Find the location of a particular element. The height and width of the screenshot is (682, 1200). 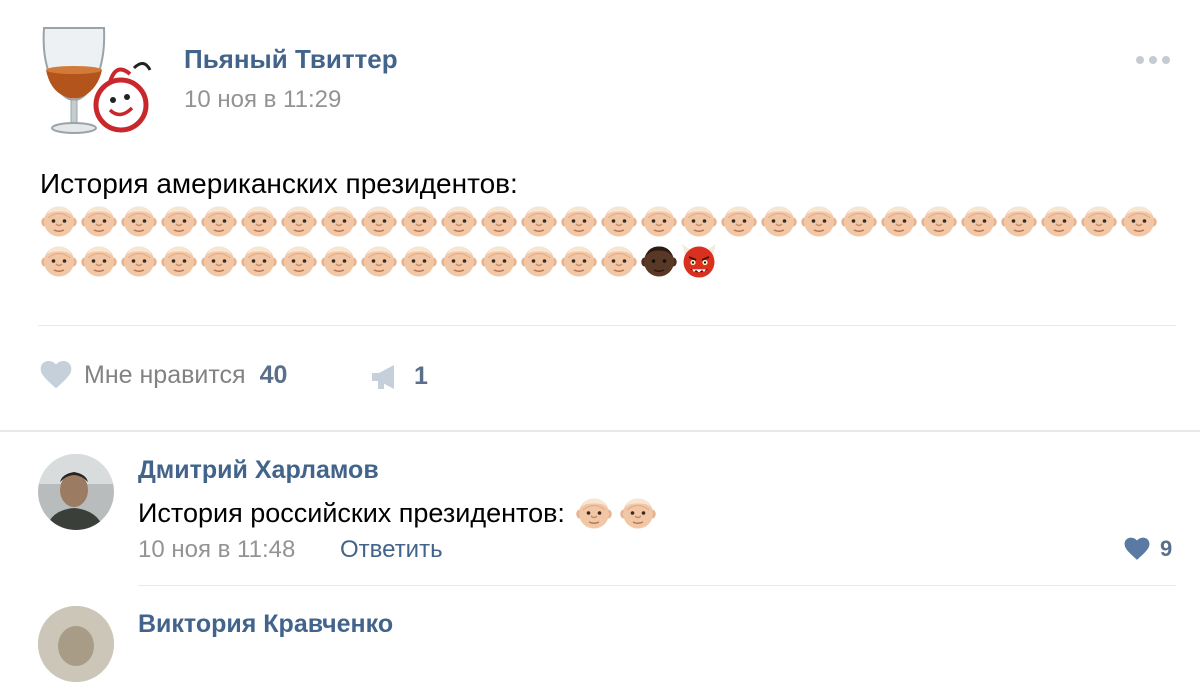

comment-author: Дмитрий Харламов is located at coordinates (258, 470).